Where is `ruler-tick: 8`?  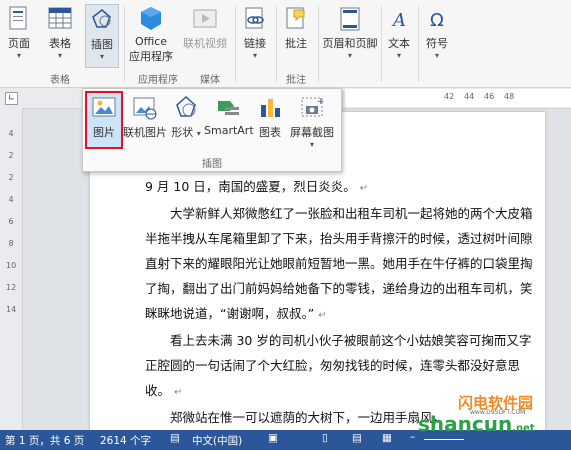 ruler-tick: 8 is located at coordinates (11, 243).